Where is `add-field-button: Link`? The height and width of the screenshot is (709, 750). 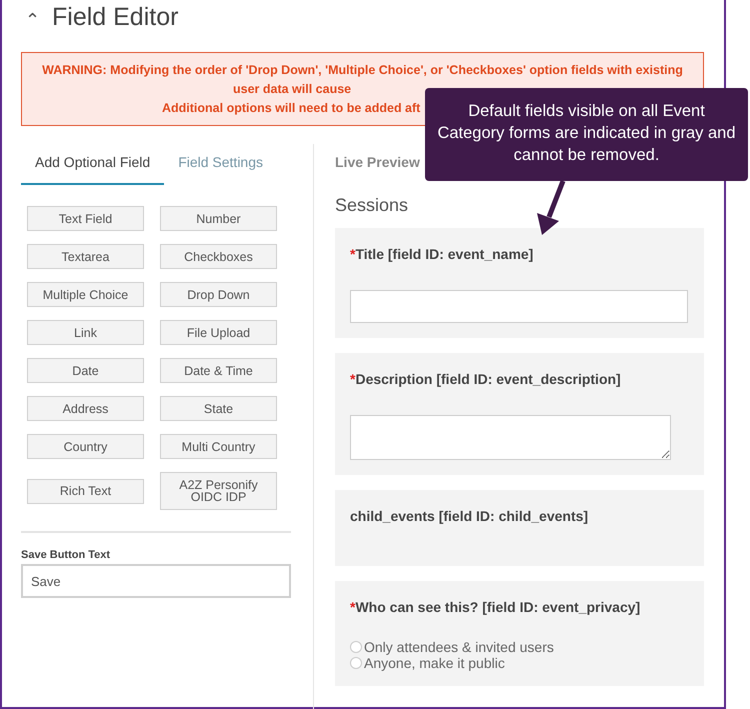
add-field-button: Link is located at coordinates (85, 332).